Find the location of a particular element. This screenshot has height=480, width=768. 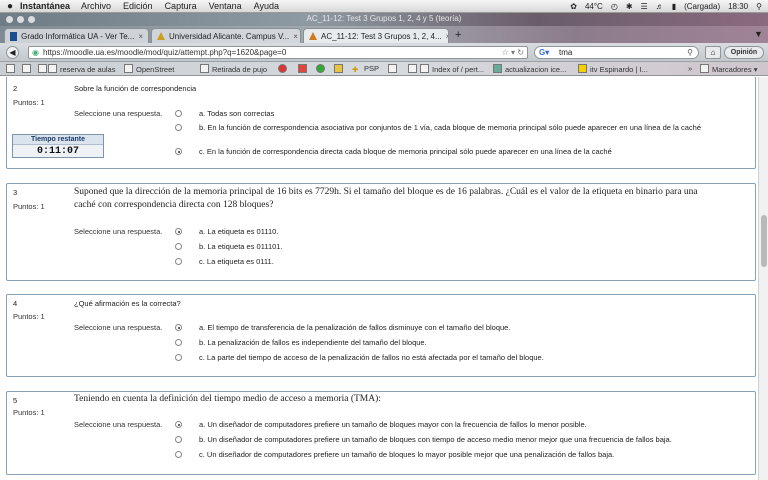

time-machine-icon: ◴ is located at coordinates (614, 6).